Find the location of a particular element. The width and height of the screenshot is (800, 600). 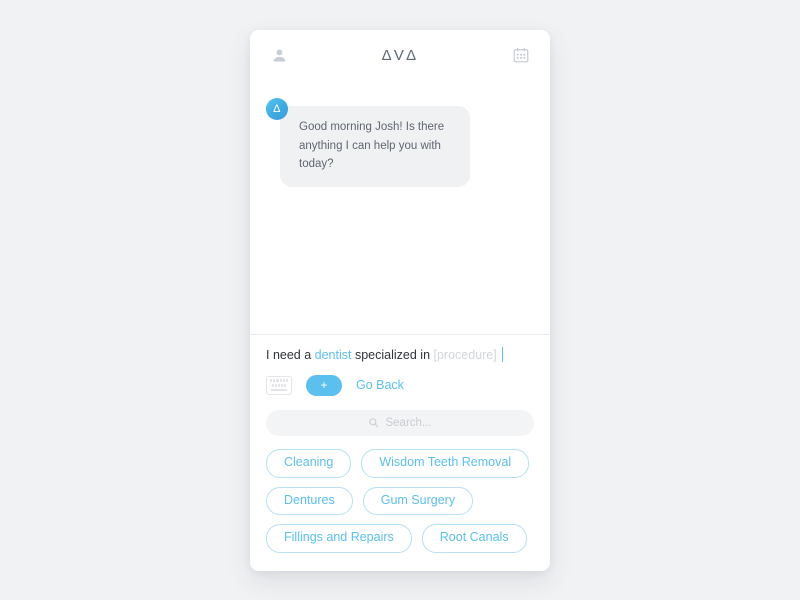

brand-logo: ΔVΔ is located at coordinates (400, 55).